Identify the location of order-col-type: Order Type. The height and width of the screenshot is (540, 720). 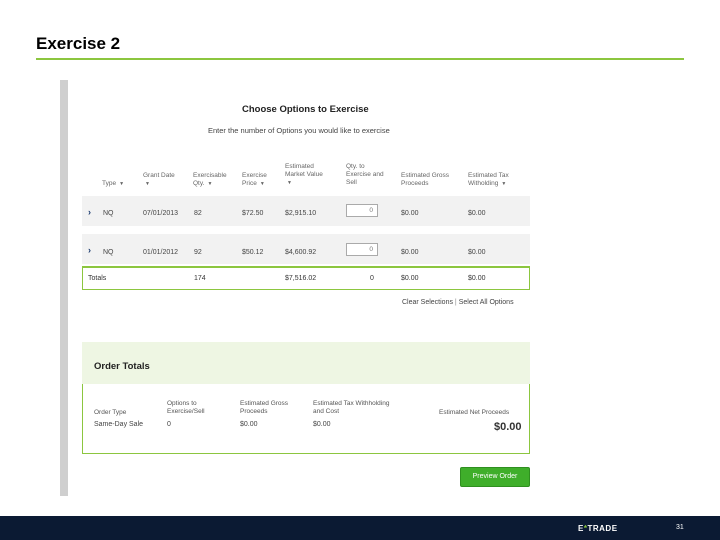
(110, 412).